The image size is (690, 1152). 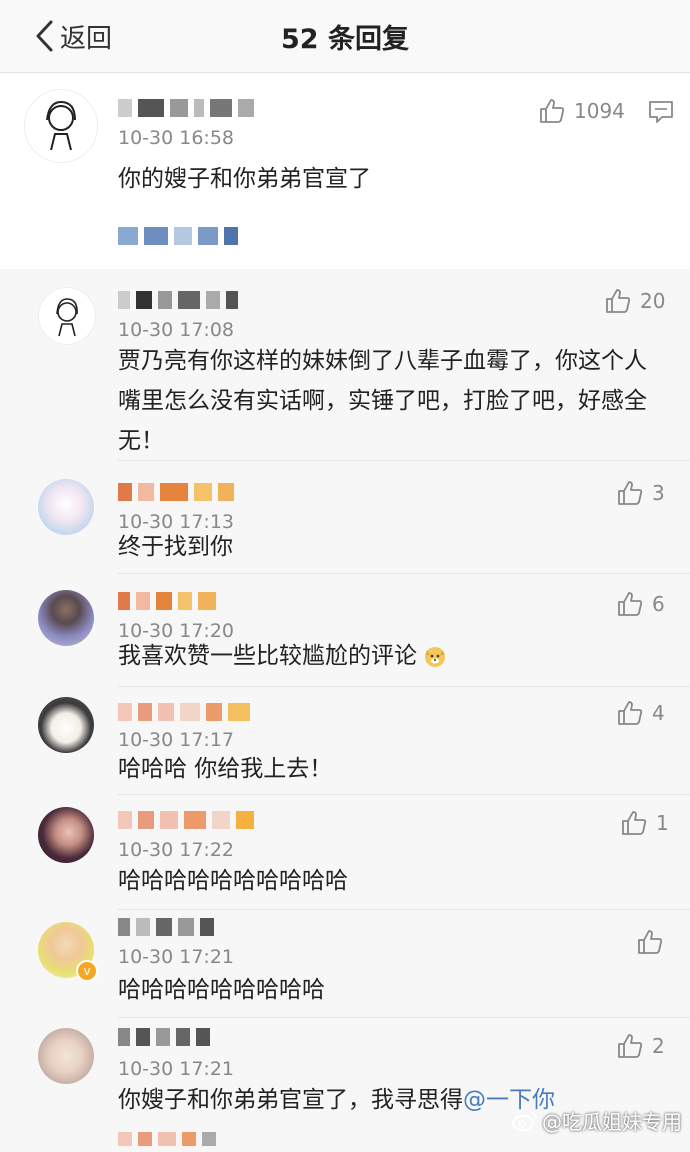 I want to click on like-count: 6, so click(x=658, y=604).